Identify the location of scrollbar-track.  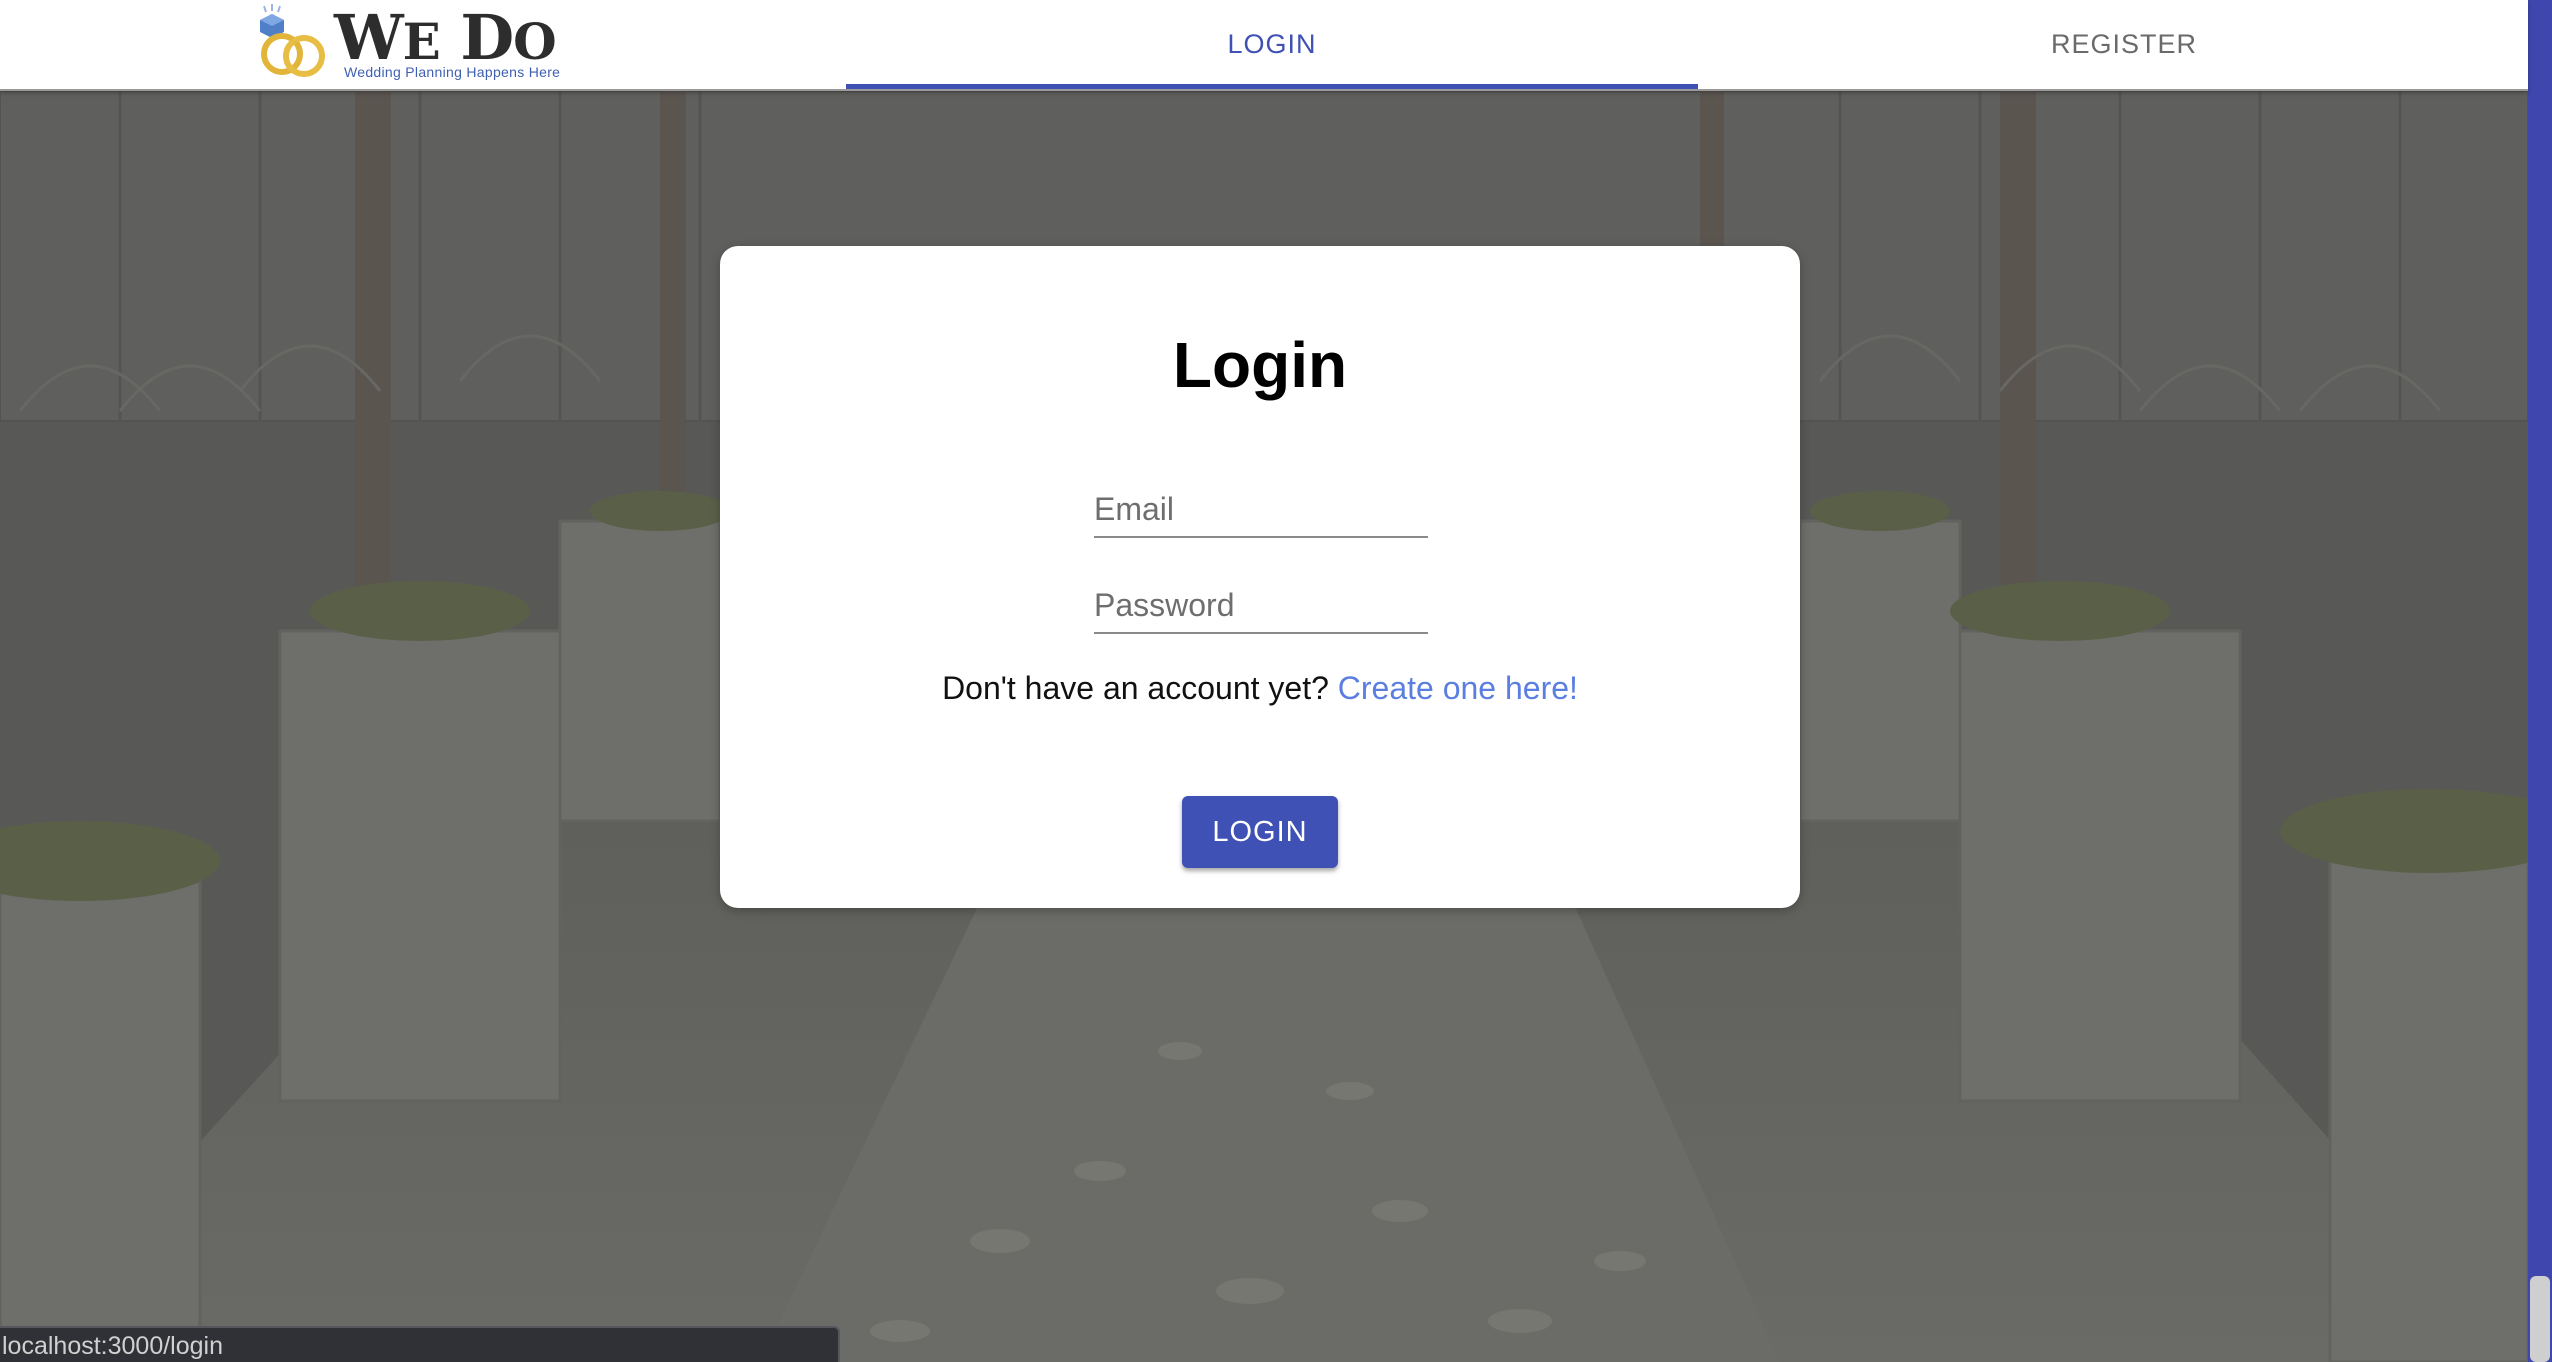
(2540, 681).